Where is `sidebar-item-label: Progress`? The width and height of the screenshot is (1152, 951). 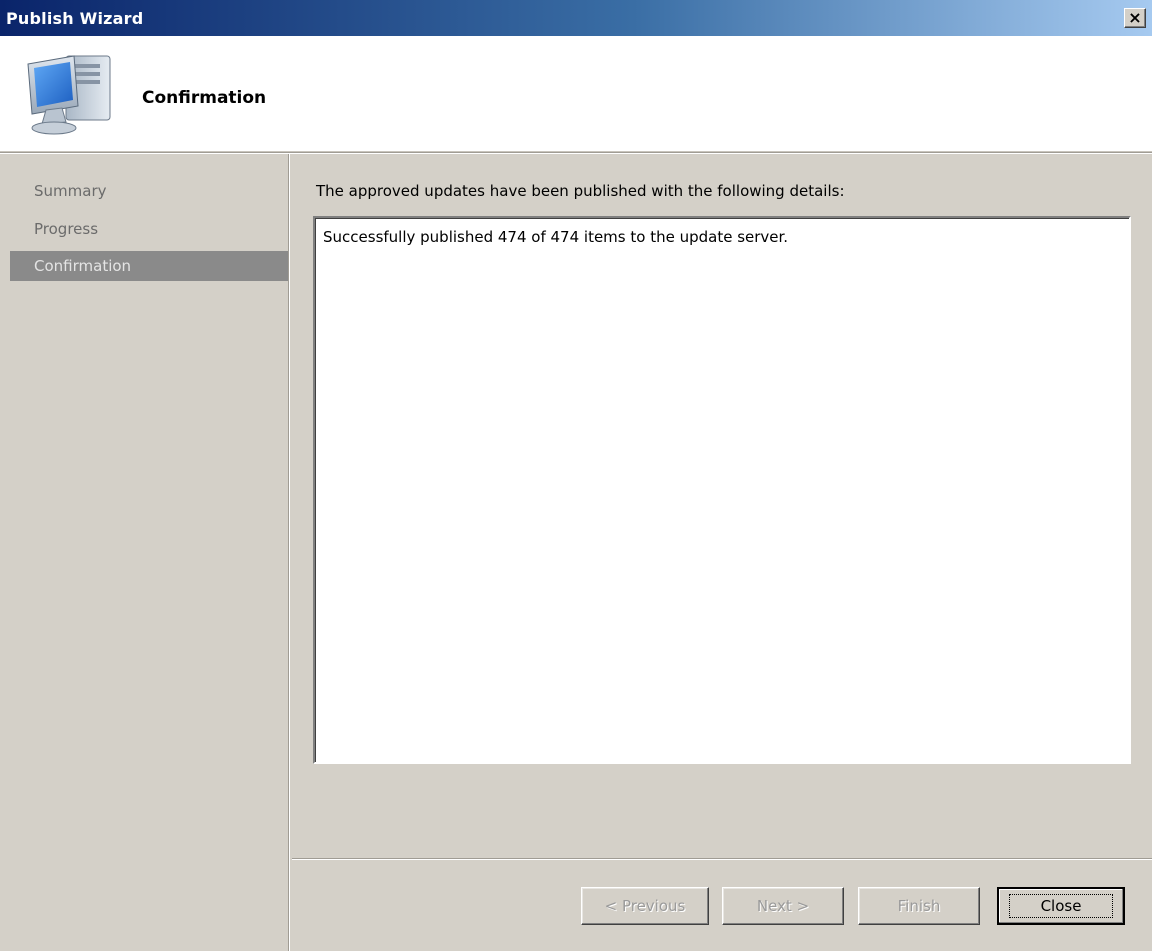
sidebar-item-label: Progress is located at coordinates (66, 229).